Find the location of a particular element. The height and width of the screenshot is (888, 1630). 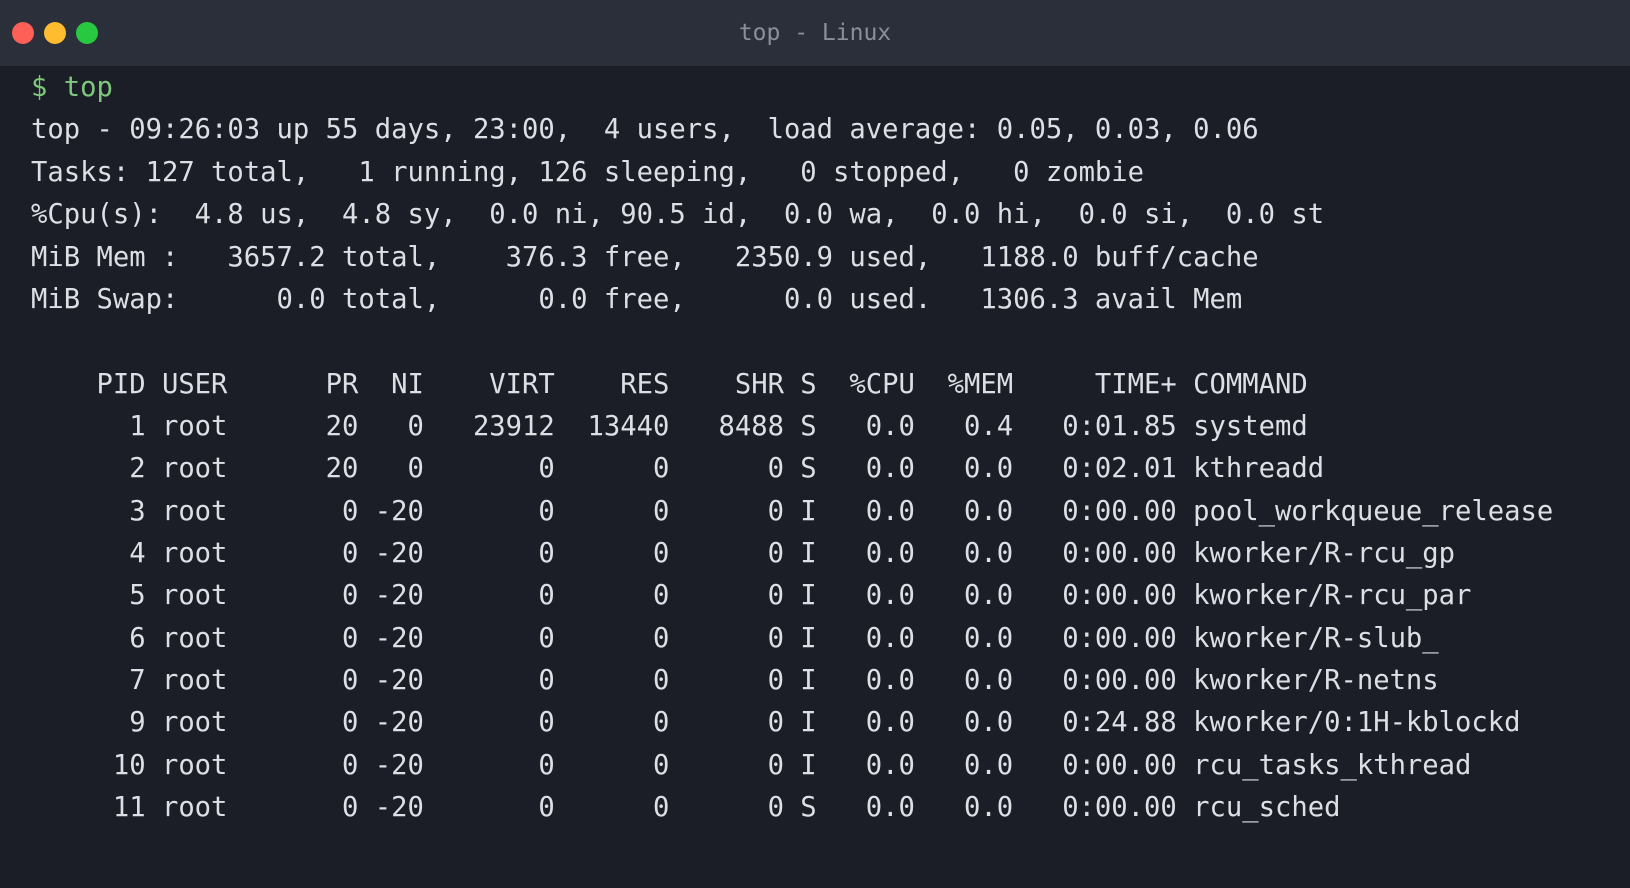

title-bar: top - Linux is located at coordinates (815, 33).